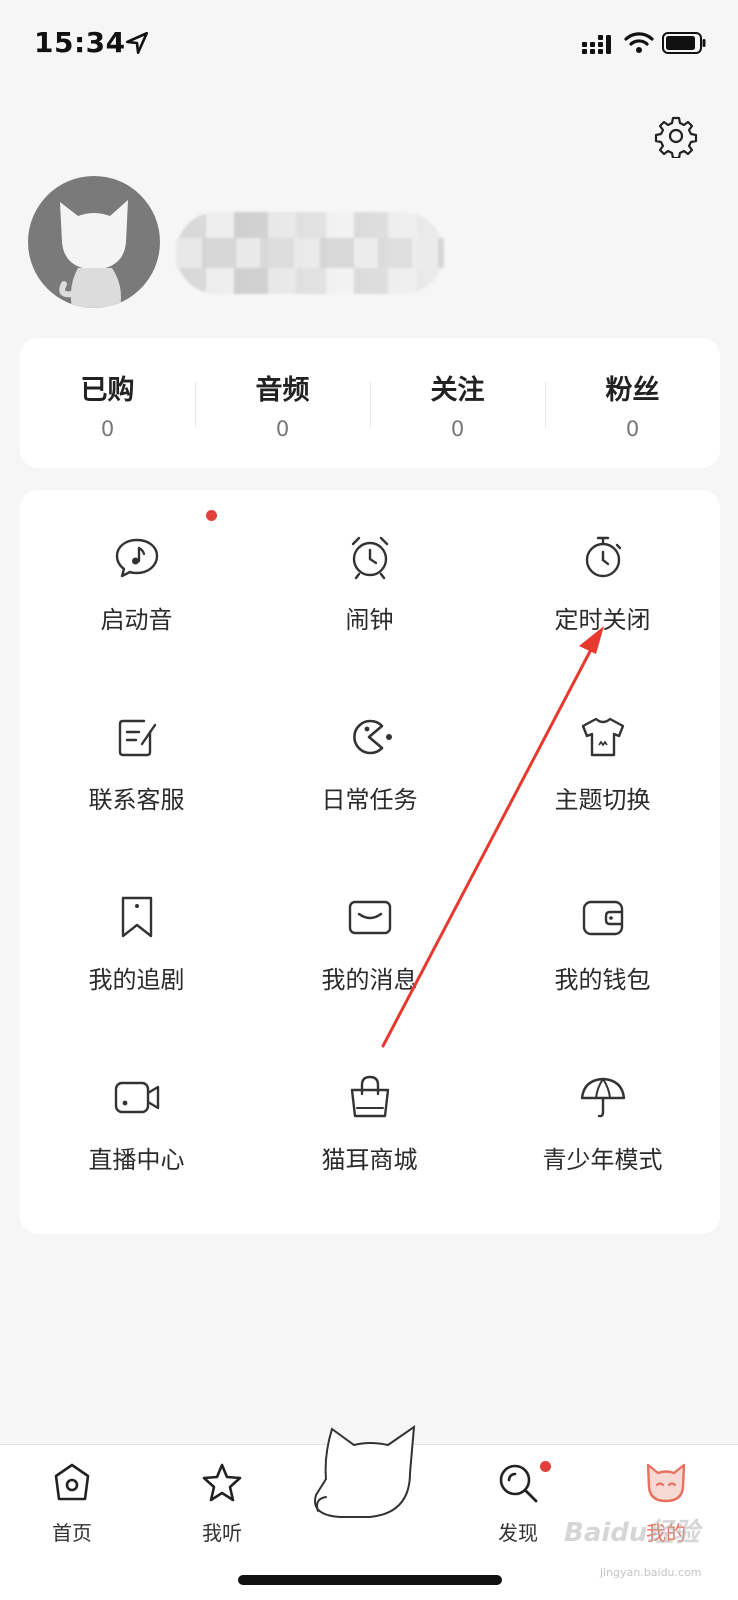 This screenshot has height=1600, width=738. I want to click on menu-item-theme-switch: 主题切换, so click(602, 750).